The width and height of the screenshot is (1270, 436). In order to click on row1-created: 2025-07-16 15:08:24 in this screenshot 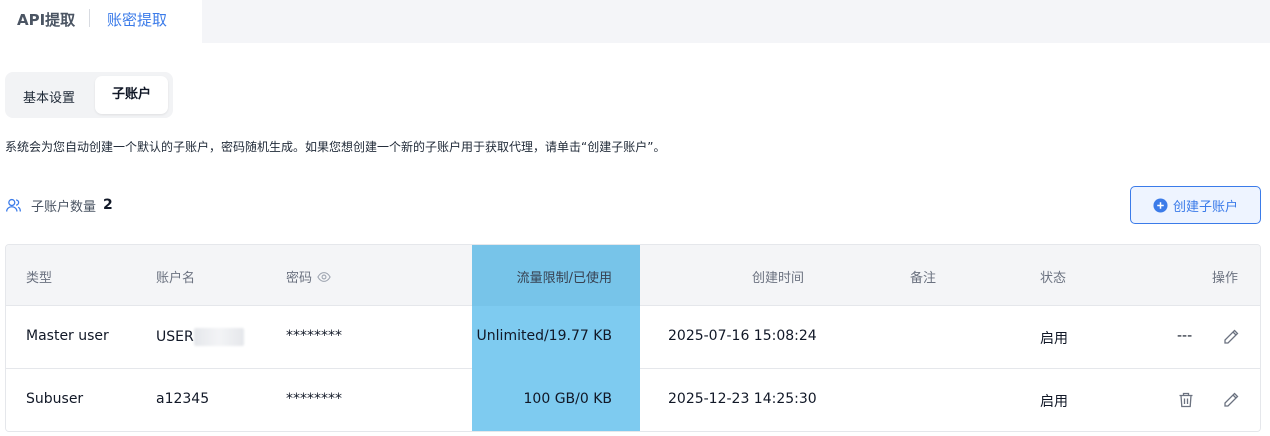, I will do `click(742, 336)`.